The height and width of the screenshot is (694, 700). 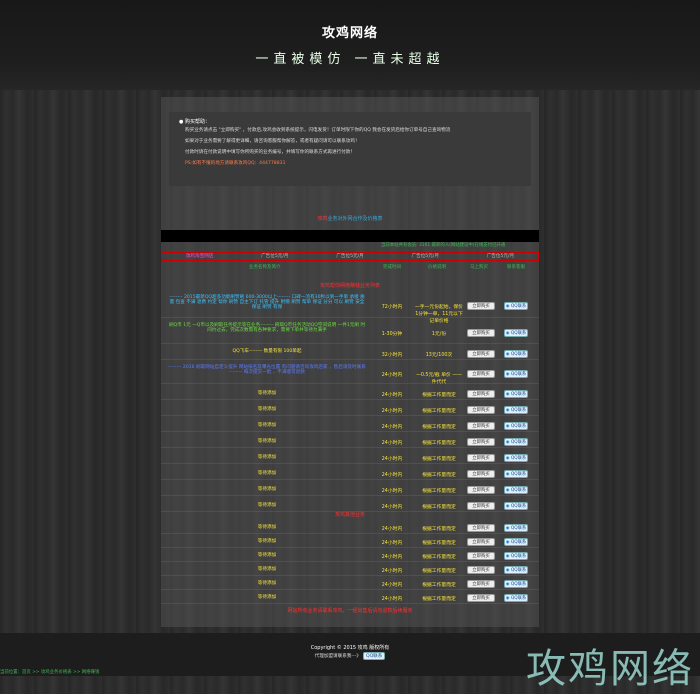 What do you see at coordinates (516, 267) in the screenshot?
I see `col-header: 联系客服` at bounding box center [516, 267].